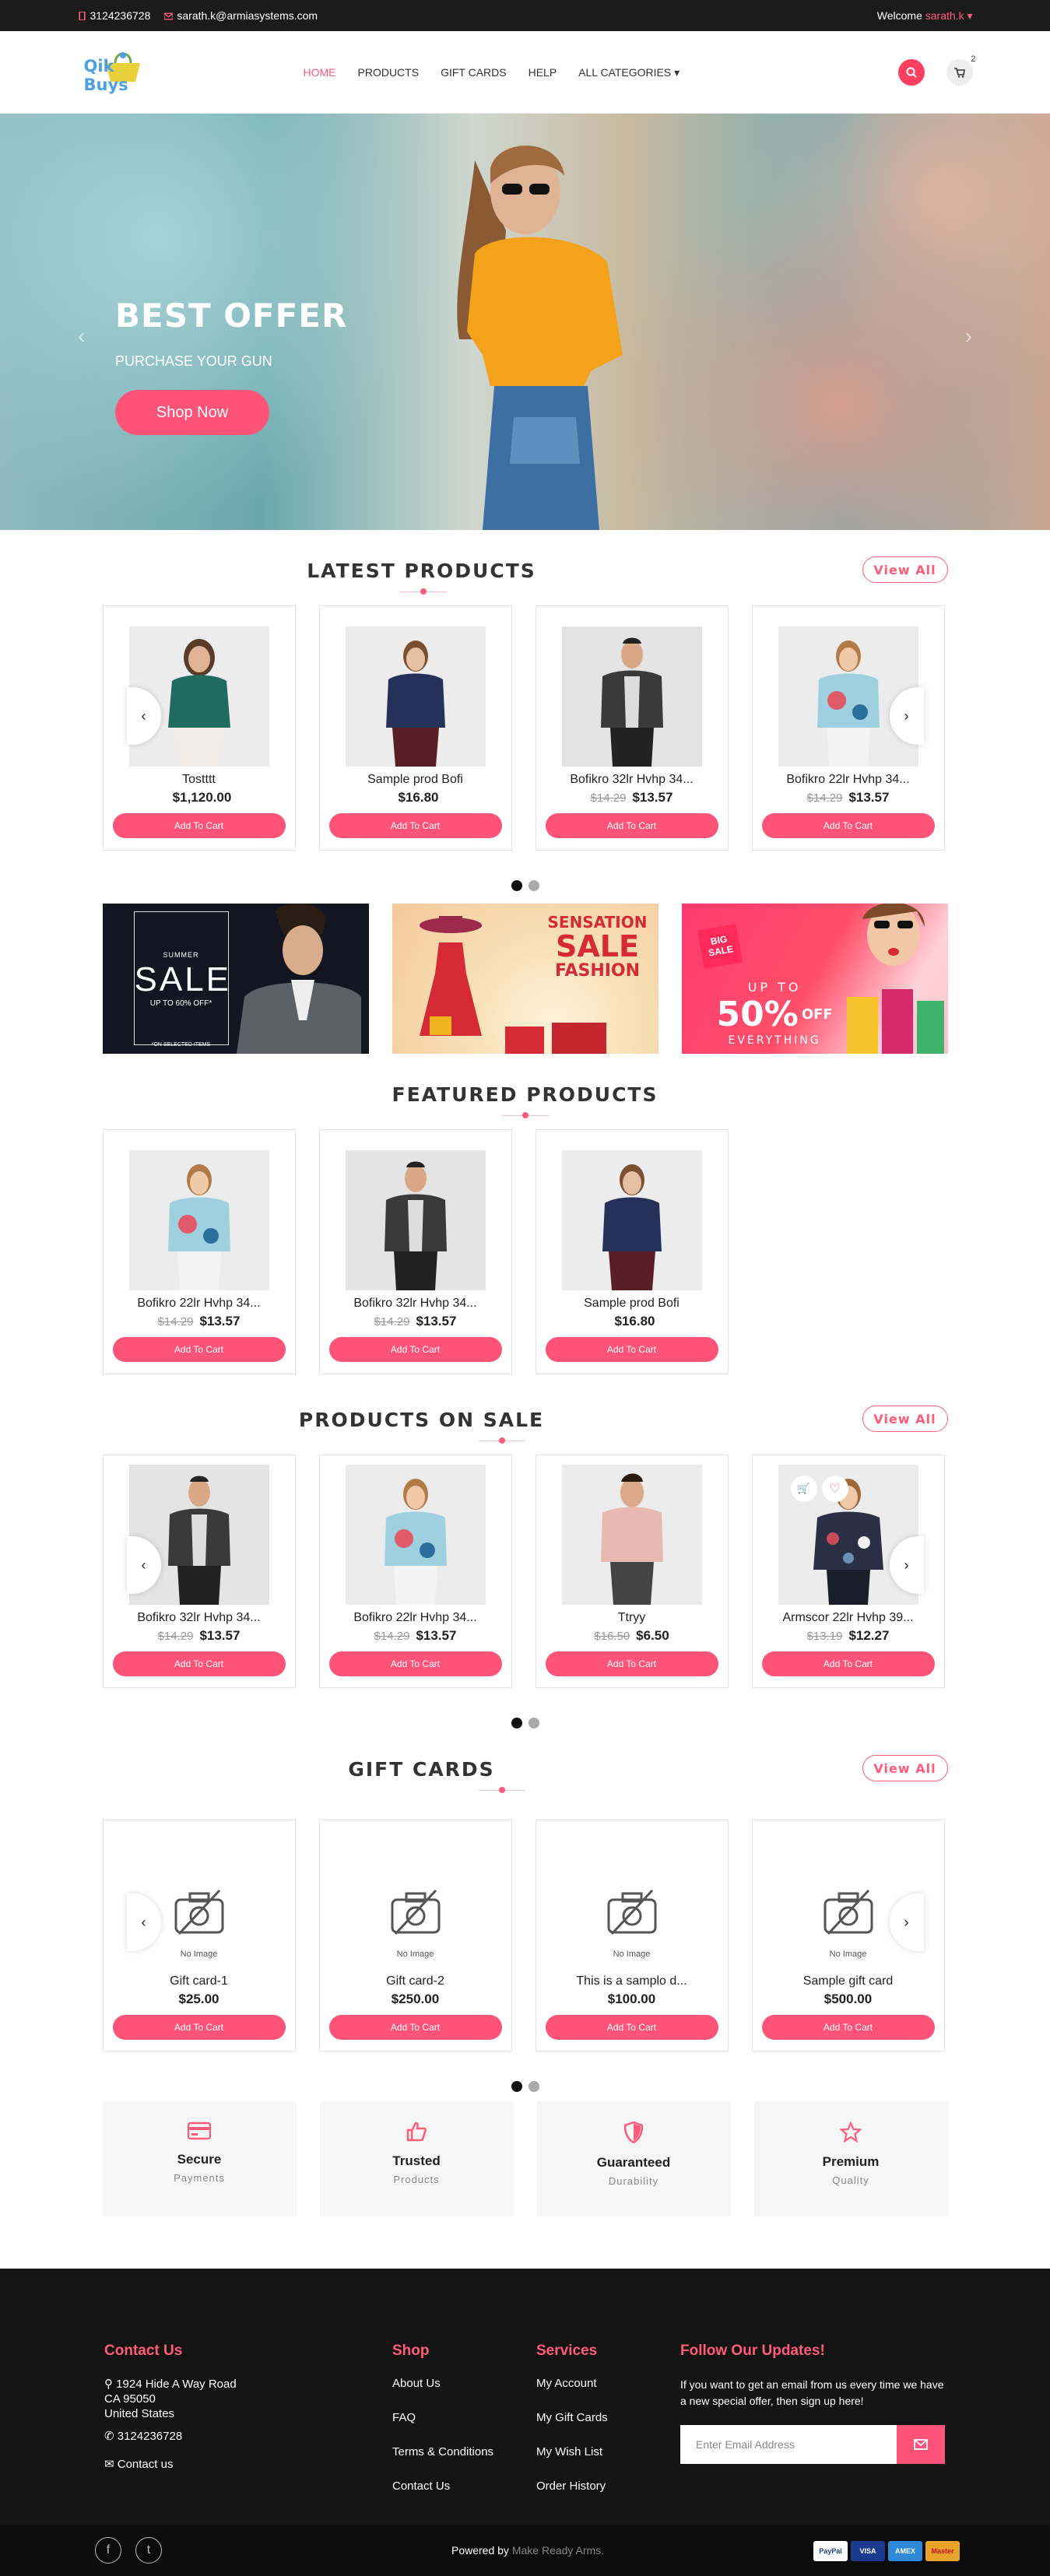 The image size is (1050, 2576). What do you see at coordinates (905, 1419) in the screenshot?
I see `sale-view-all-button: View All` at bounding box center [905, 1419].